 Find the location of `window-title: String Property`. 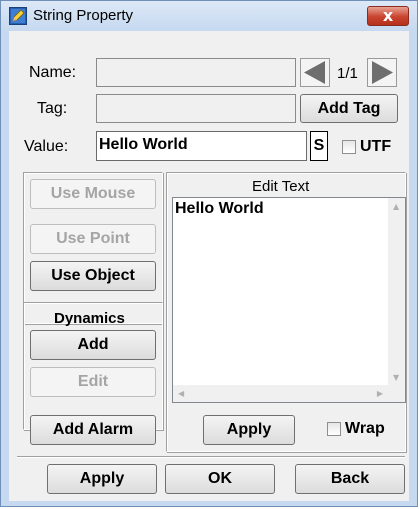

window-title: String Property is located at coordinates (83, 15).